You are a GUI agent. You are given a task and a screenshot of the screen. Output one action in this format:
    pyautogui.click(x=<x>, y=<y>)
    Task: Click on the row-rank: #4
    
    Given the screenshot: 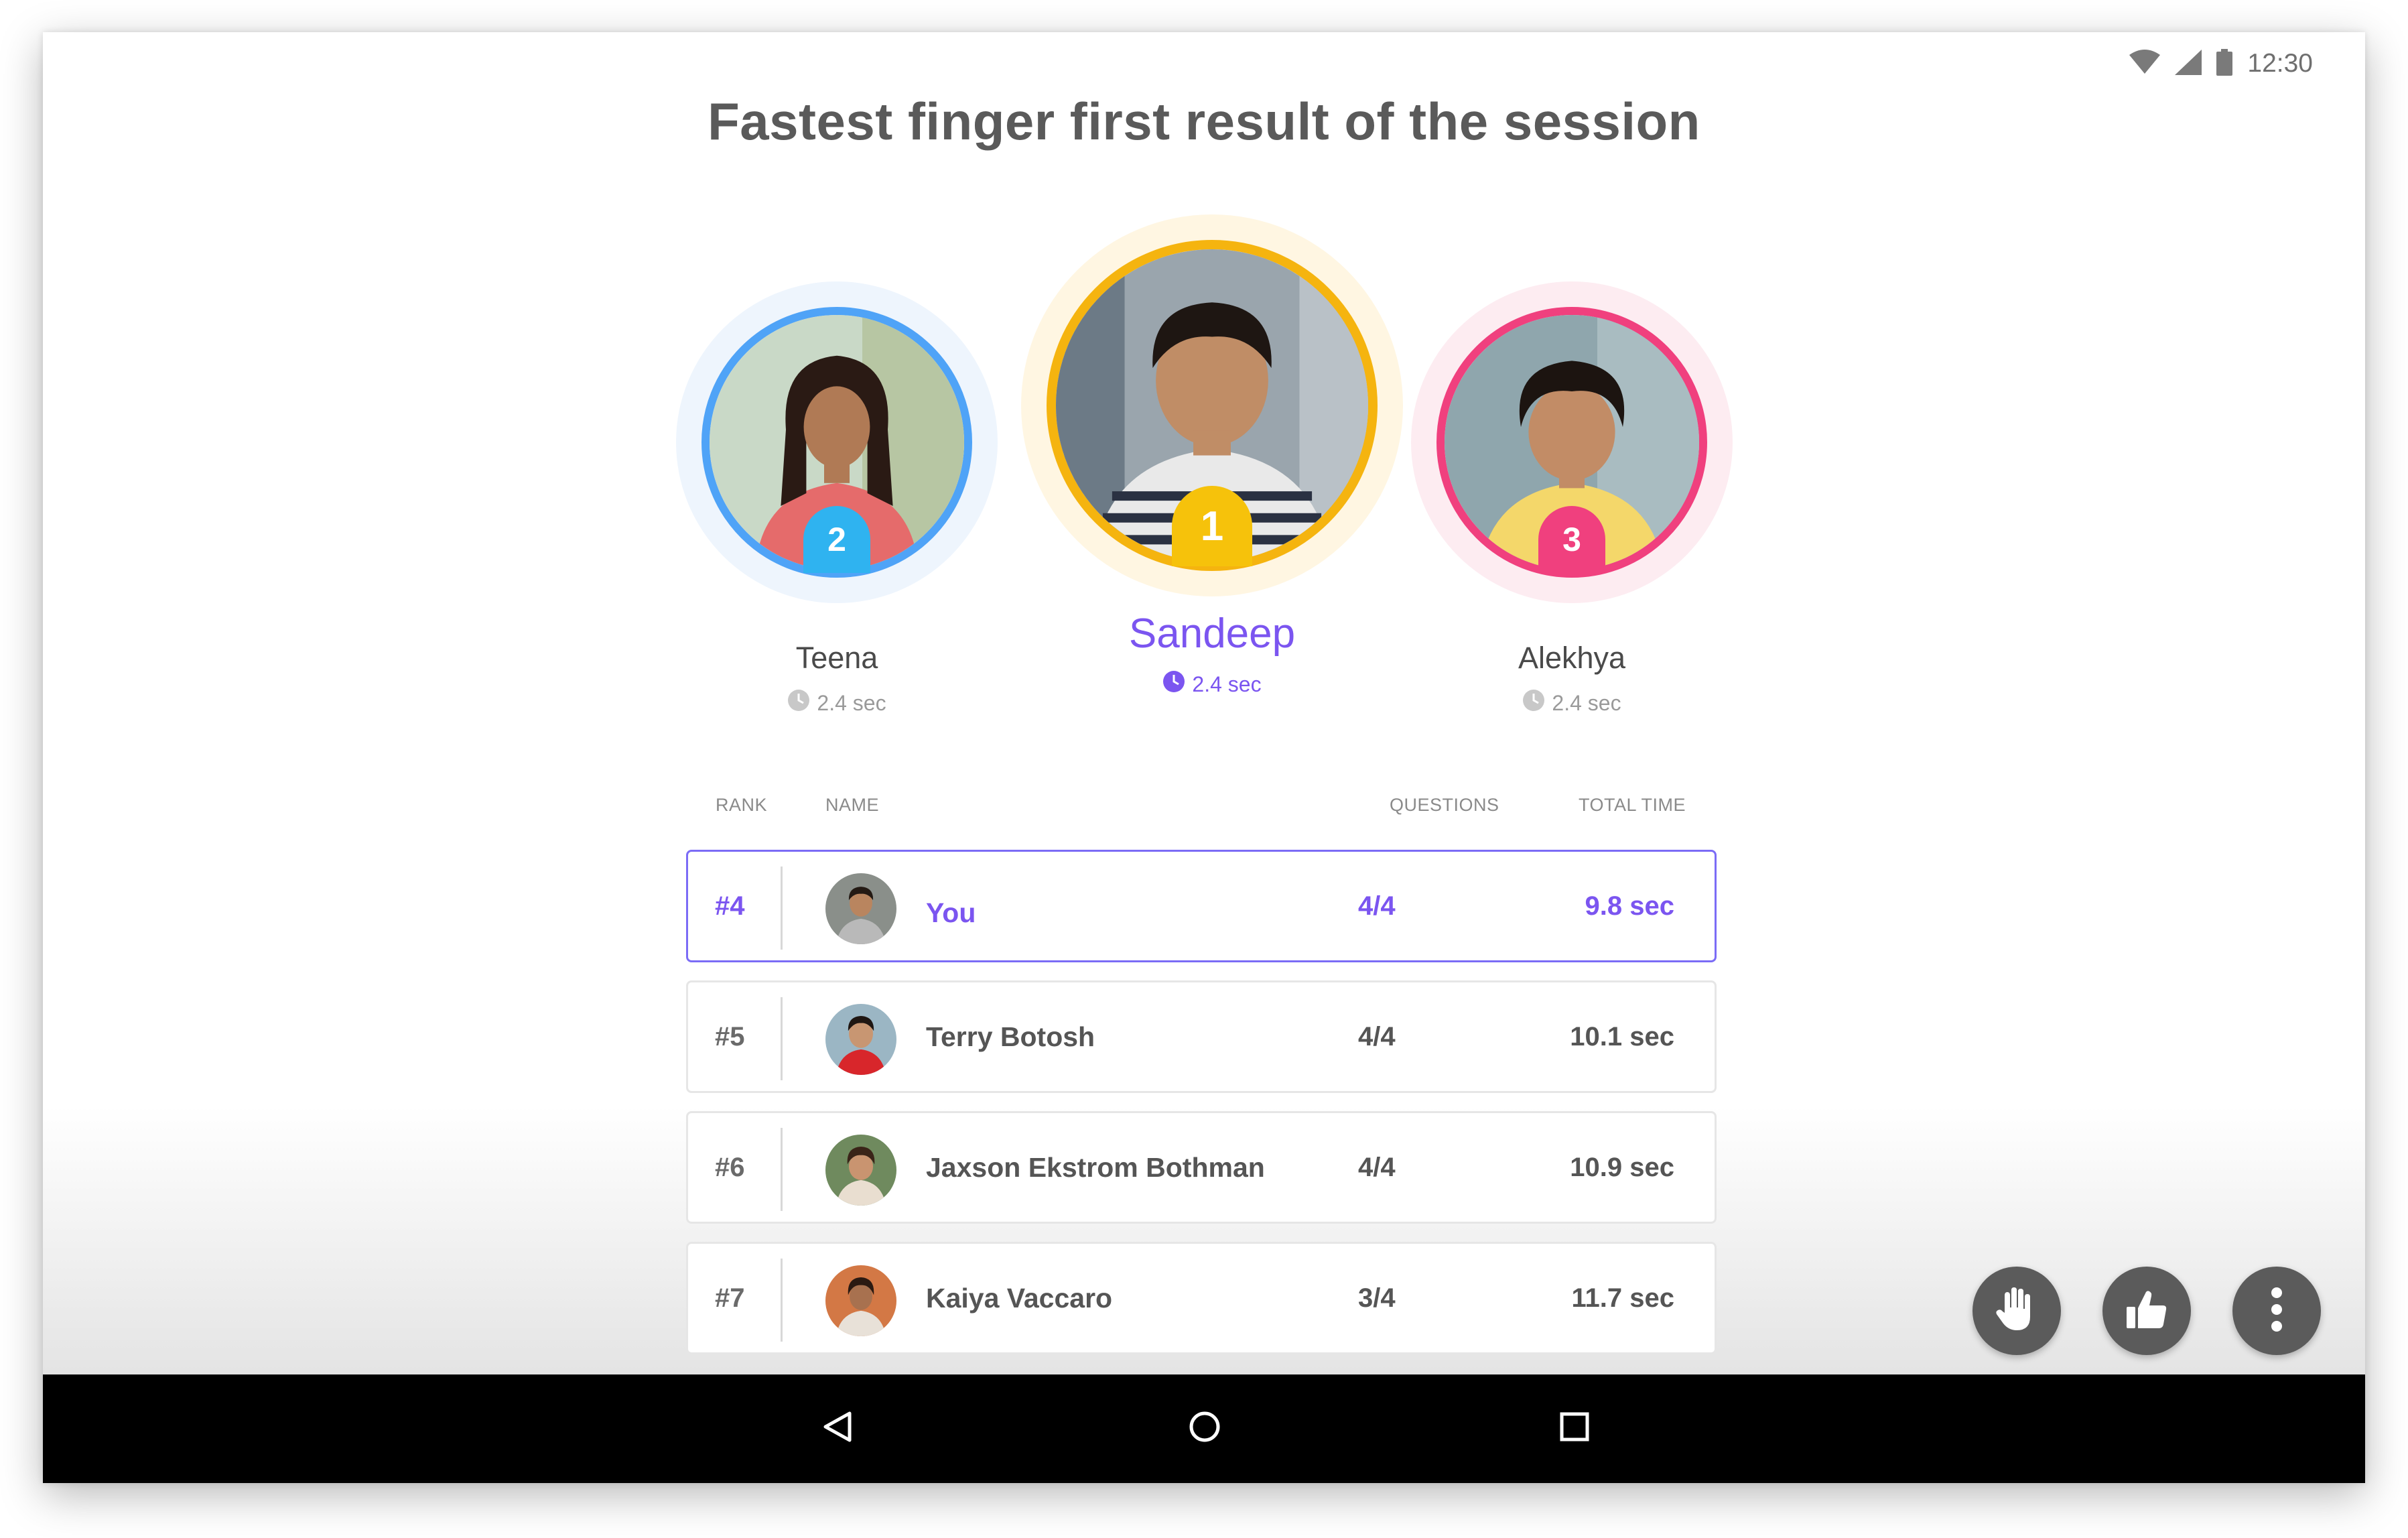 What is the action you would take?
    pyautogui.click(x=730, y=906)
    